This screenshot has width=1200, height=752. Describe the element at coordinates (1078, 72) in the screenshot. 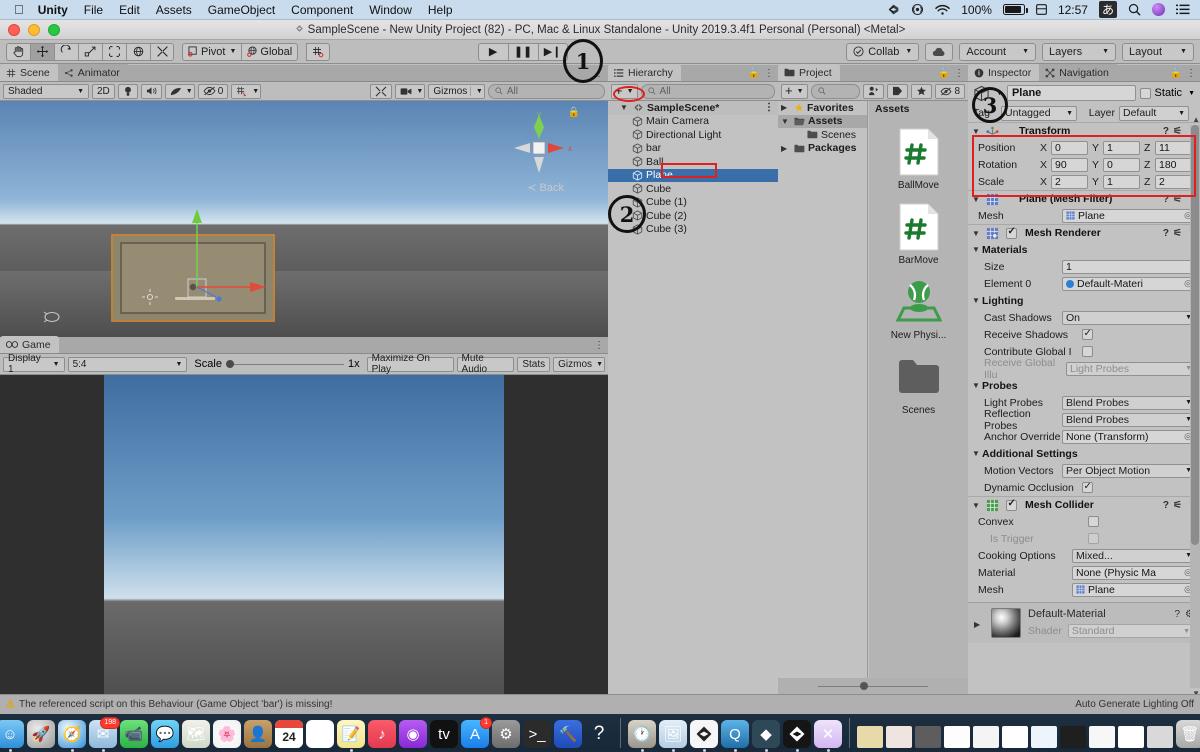

I see `tab-navigation: Navigation` at that location.